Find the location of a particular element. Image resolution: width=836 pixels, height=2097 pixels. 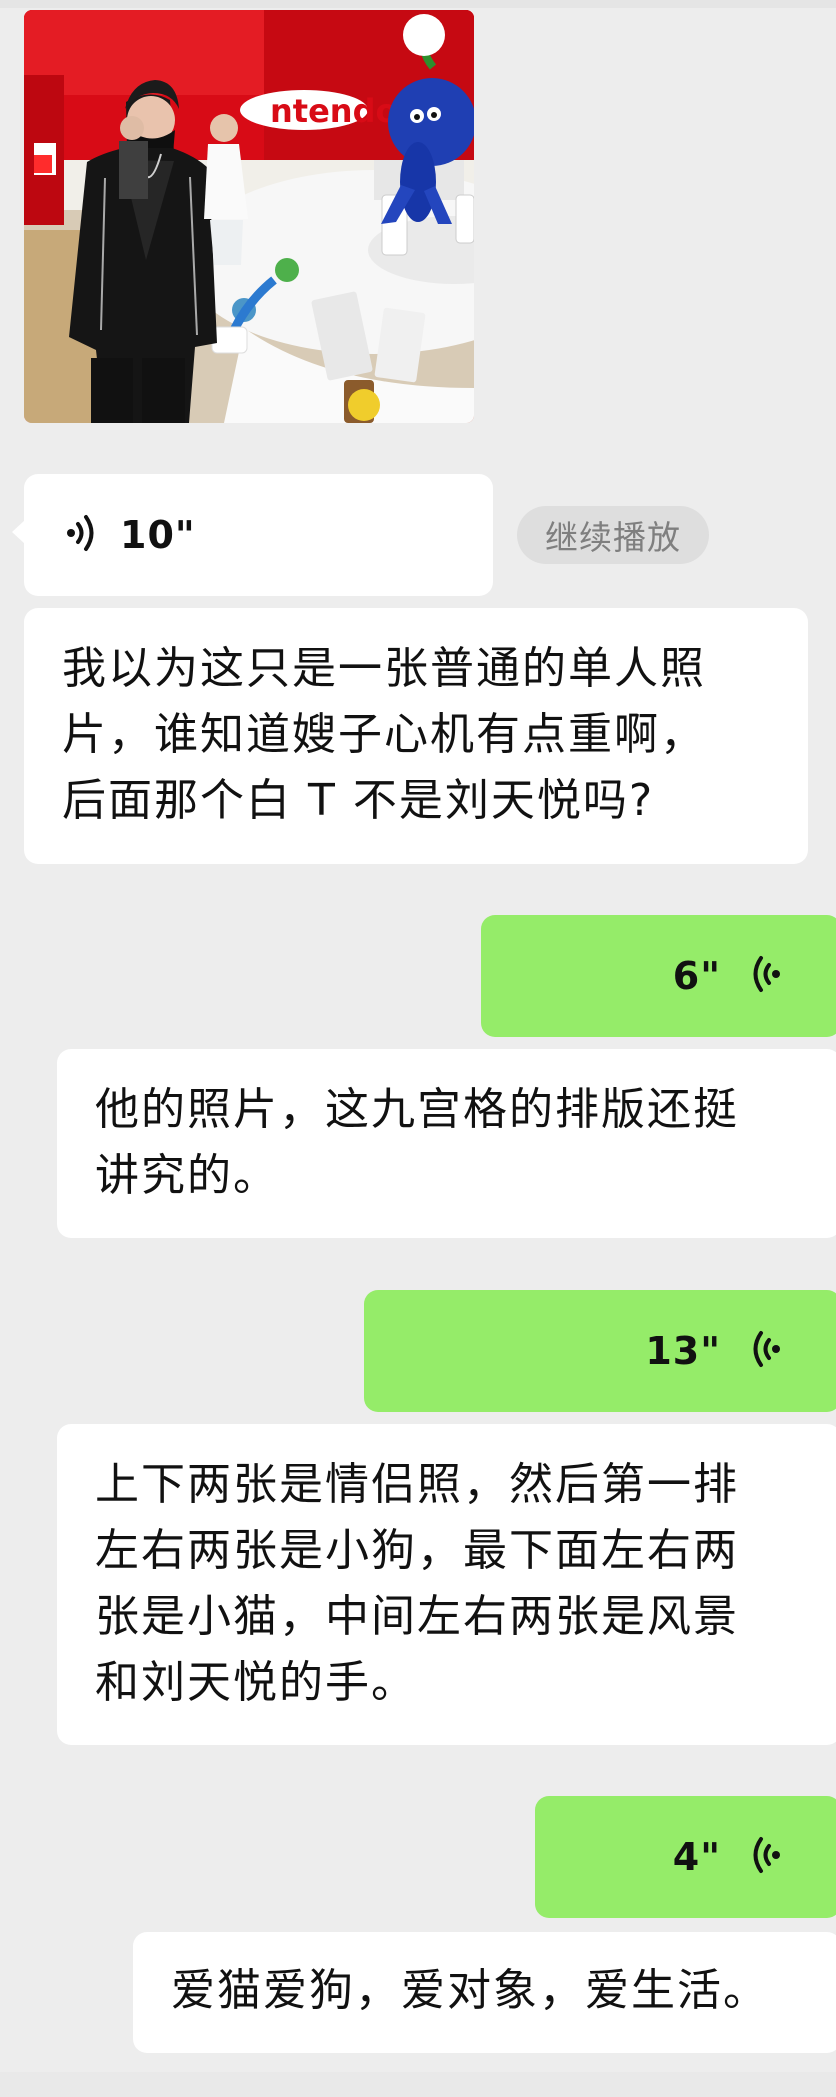

message-line: 我以为这只是一张普通的单人照 is located at coordinates (384, 668).